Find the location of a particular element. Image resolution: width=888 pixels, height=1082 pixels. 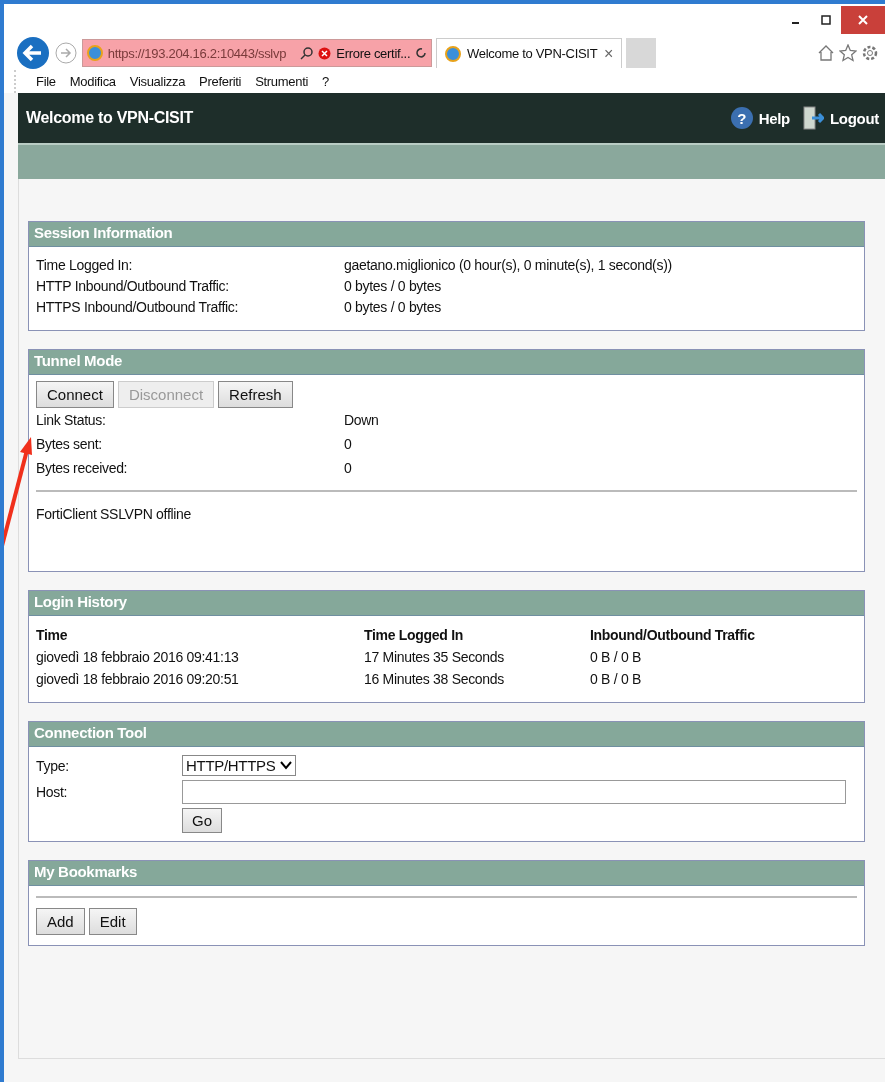

tunnel-button: Connect is located at coordinates (75, 394).